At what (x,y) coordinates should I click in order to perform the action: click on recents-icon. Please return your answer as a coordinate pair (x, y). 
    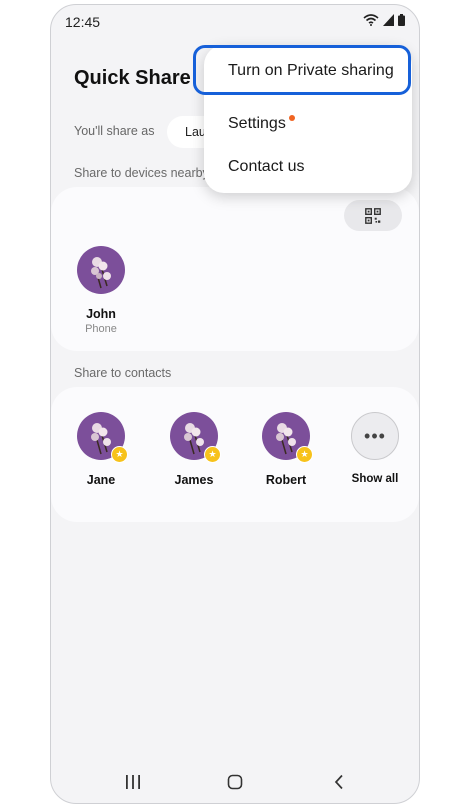
    Looking at the image, I should click on (133, 782).